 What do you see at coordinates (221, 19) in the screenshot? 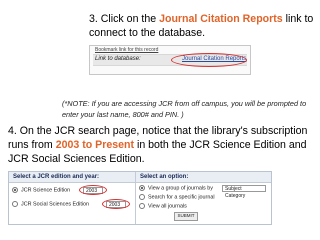
I see `journal-citation-reports-highlight: Journal Citation Reports` at bounding box center [221, 19].